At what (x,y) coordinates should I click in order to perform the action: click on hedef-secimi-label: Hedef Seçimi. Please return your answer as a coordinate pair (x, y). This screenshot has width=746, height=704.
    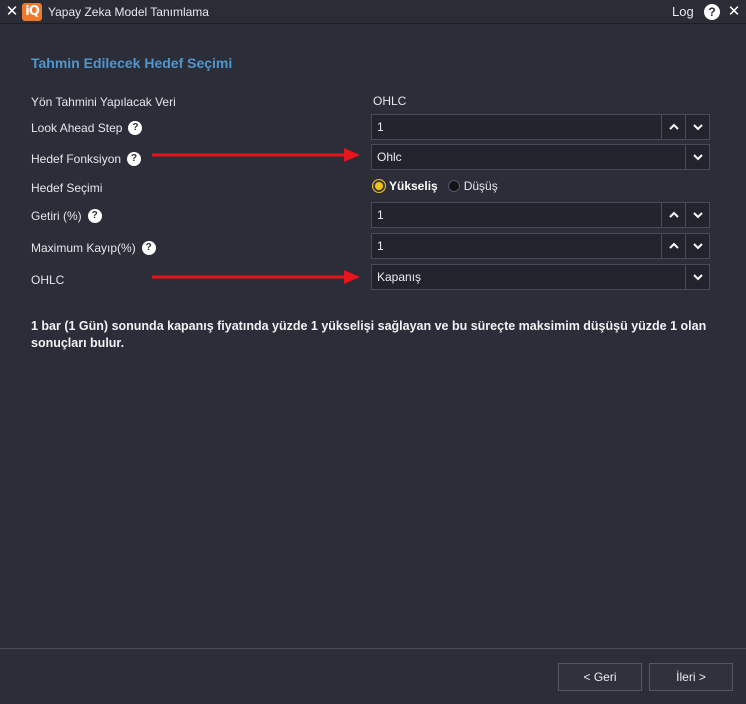
    Looking at the image, I should click on (66, 188).